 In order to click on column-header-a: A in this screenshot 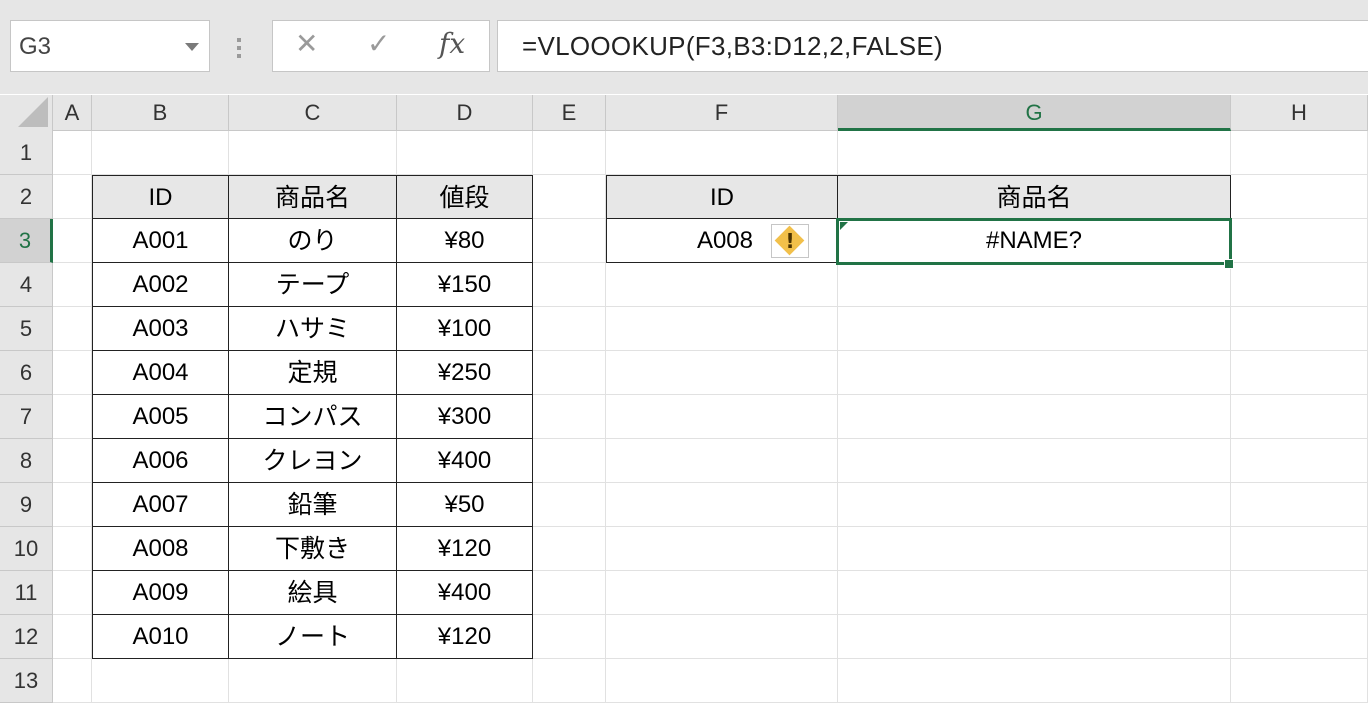, I will do `click(72, 113)`.